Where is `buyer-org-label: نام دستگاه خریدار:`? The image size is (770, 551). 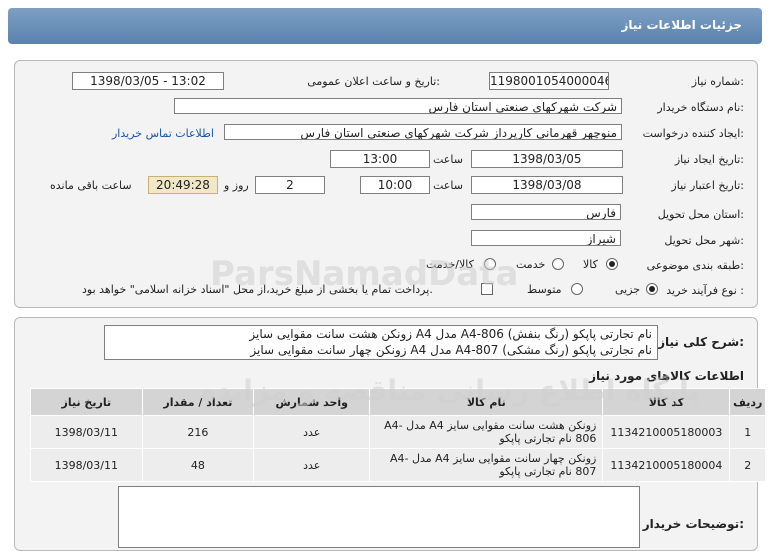 buyer-org-label: نام دستگاه خریدار: is located at coordinates (700, 107).